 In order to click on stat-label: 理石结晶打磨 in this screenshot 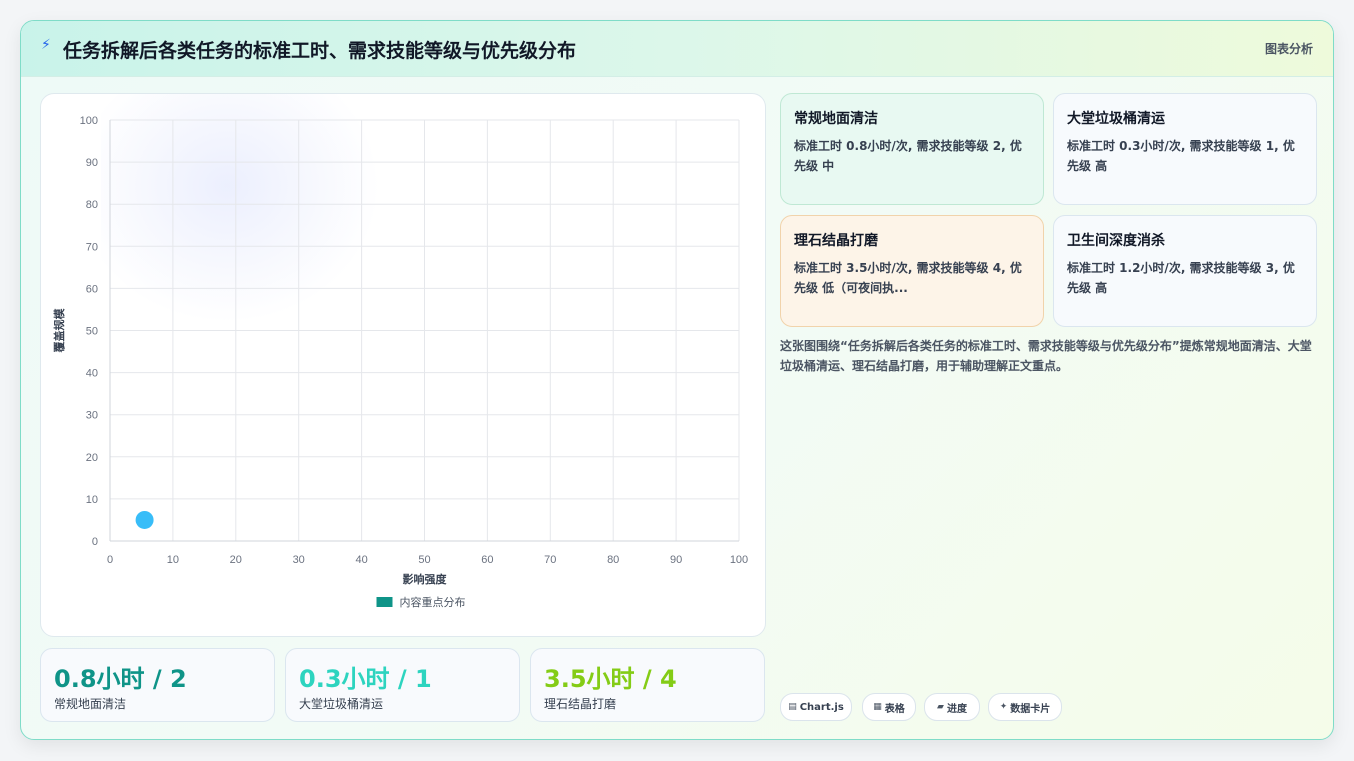, I will do `click(580, 704)`.